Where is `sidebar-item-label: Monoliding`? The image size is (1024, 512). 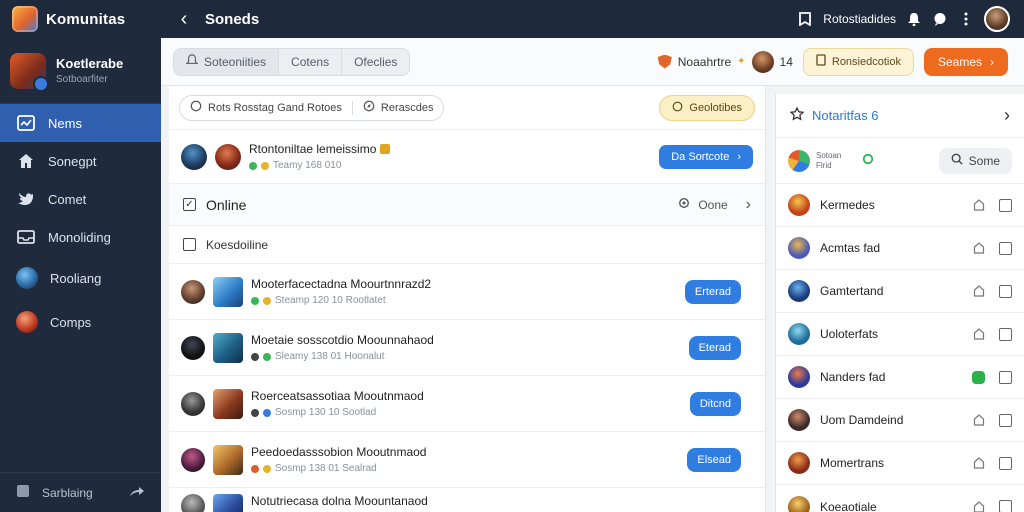
sidebar-item-label: Monoliding is located at coordinates (79, 237).